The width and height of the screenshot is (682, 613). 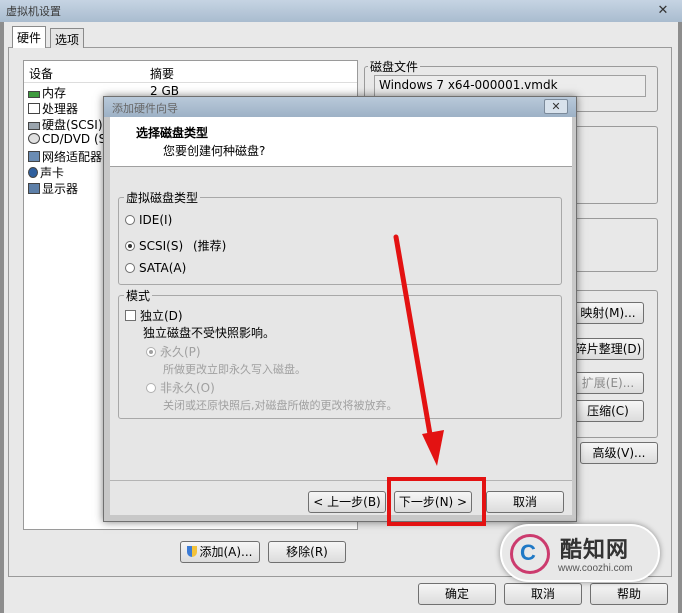 What do you see at coordinates (436, 501) in the screenshot?
I see `highlight-box` at bounding box center [436, 501].